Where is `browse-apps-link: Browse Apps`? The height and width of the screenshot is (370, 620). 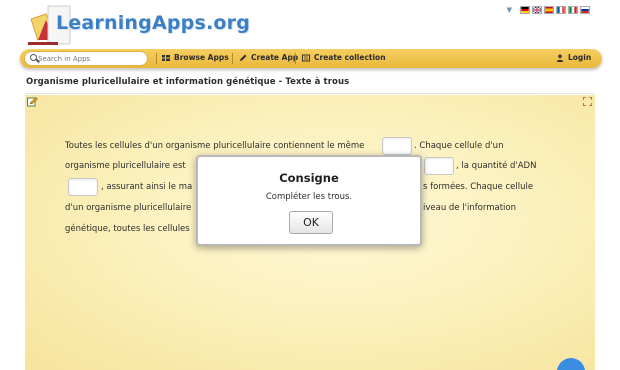
browse-apps-link: Browse Apps is located at coordinates (195, 57).